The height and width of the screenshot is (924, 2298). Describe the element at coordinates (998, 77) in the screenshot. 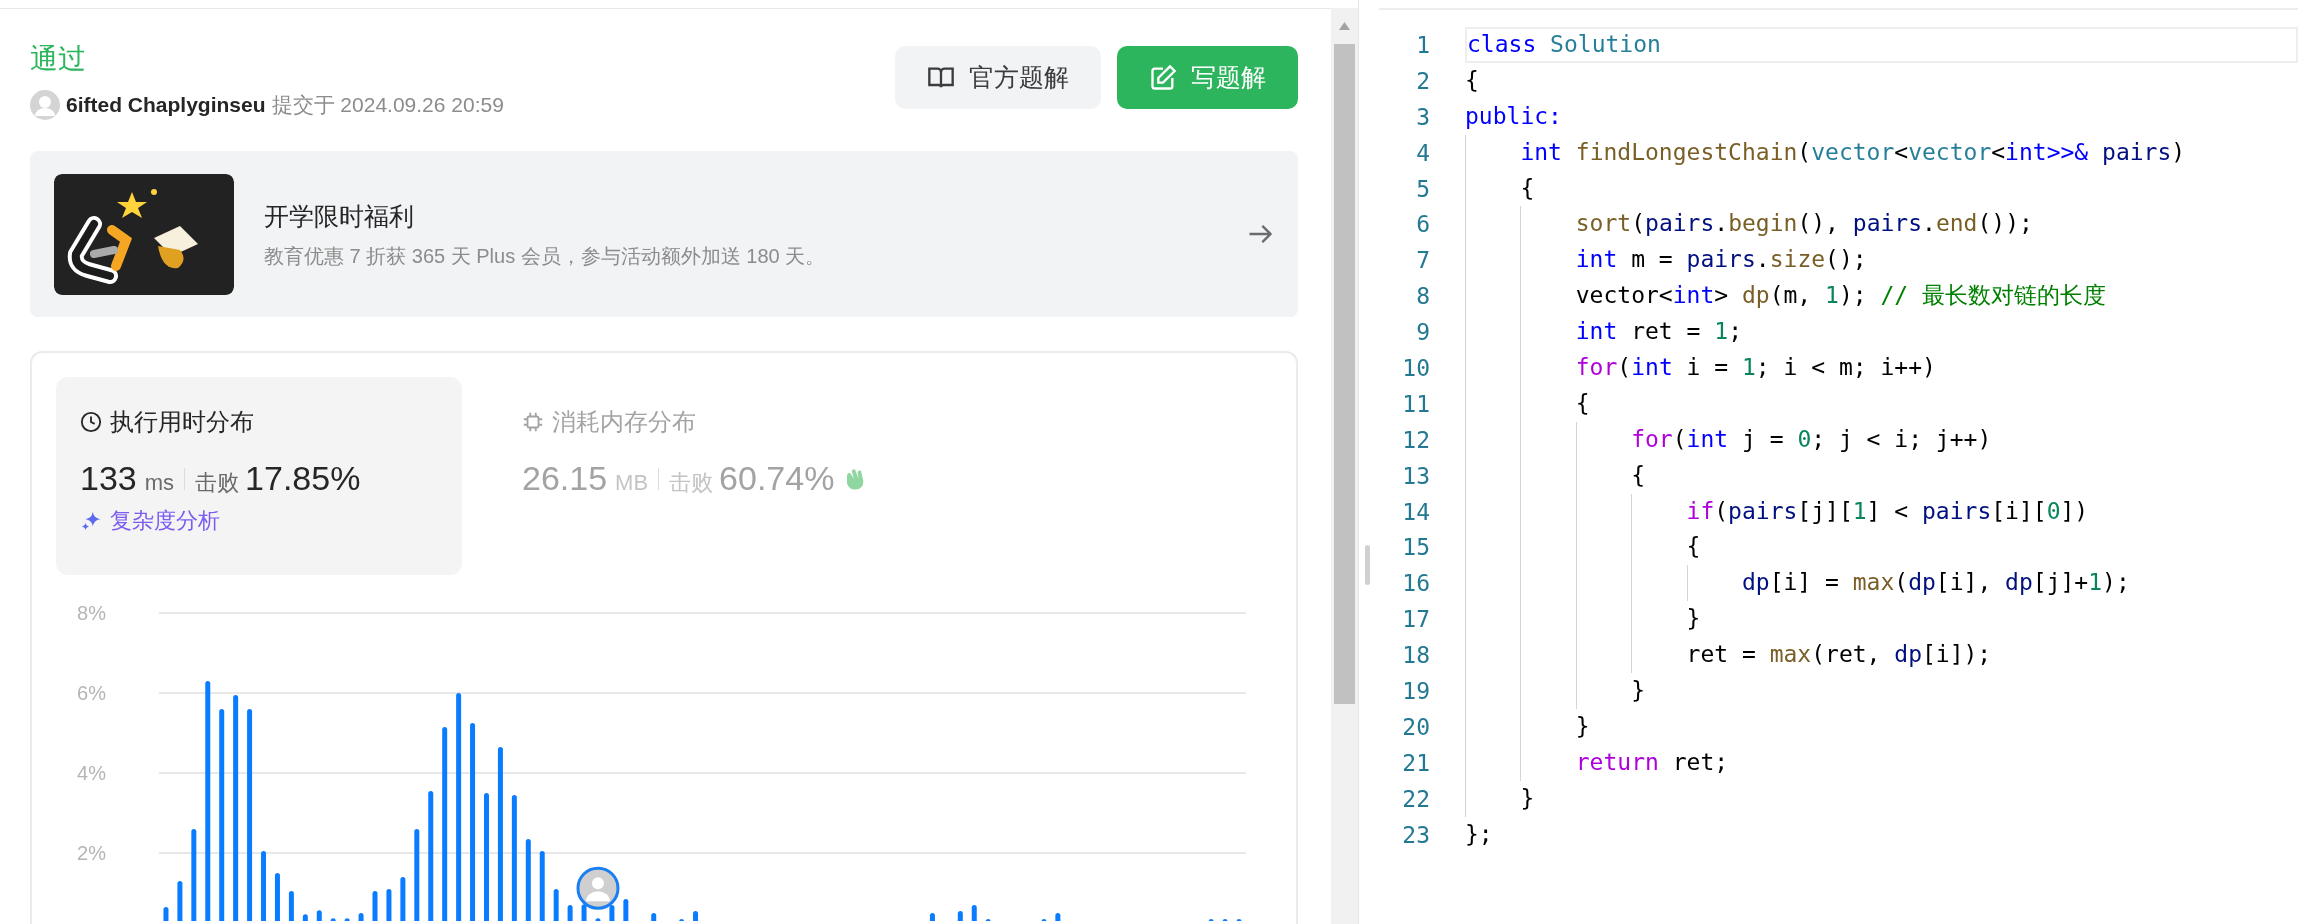

I see `official-solution-button: 官方题解` at that location.